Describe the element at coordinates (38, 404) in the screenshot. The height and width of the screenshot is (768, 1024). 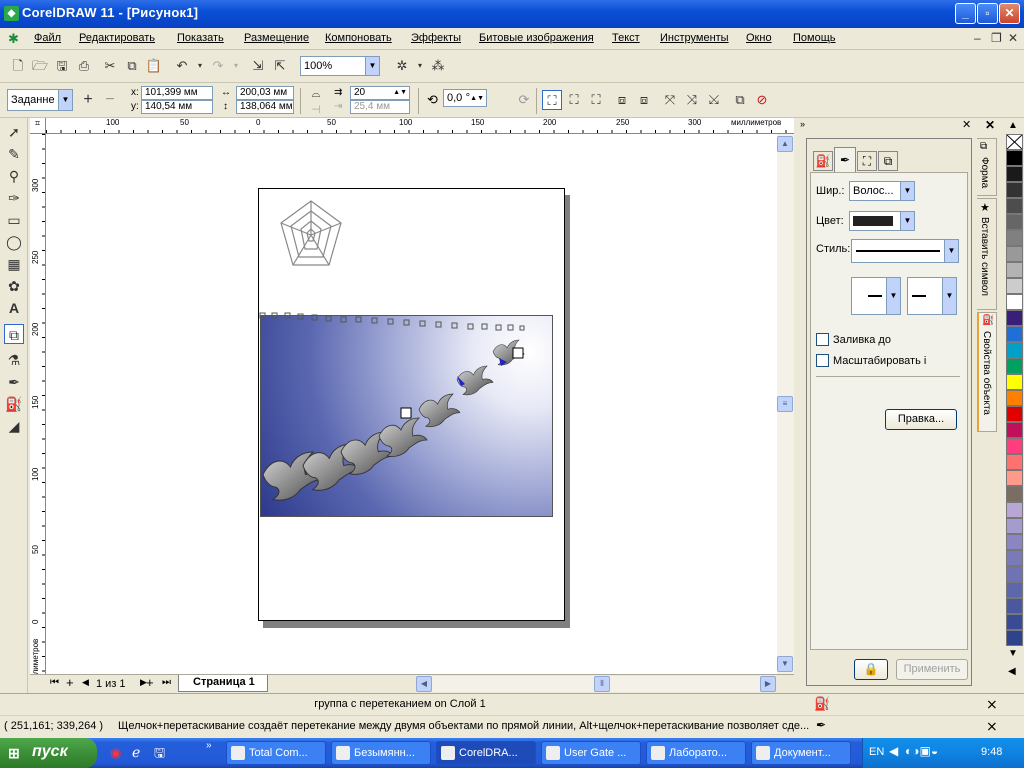
I see `vertical-ruler: 300 250 200 150 100 50 0 миллиметров` at that location.